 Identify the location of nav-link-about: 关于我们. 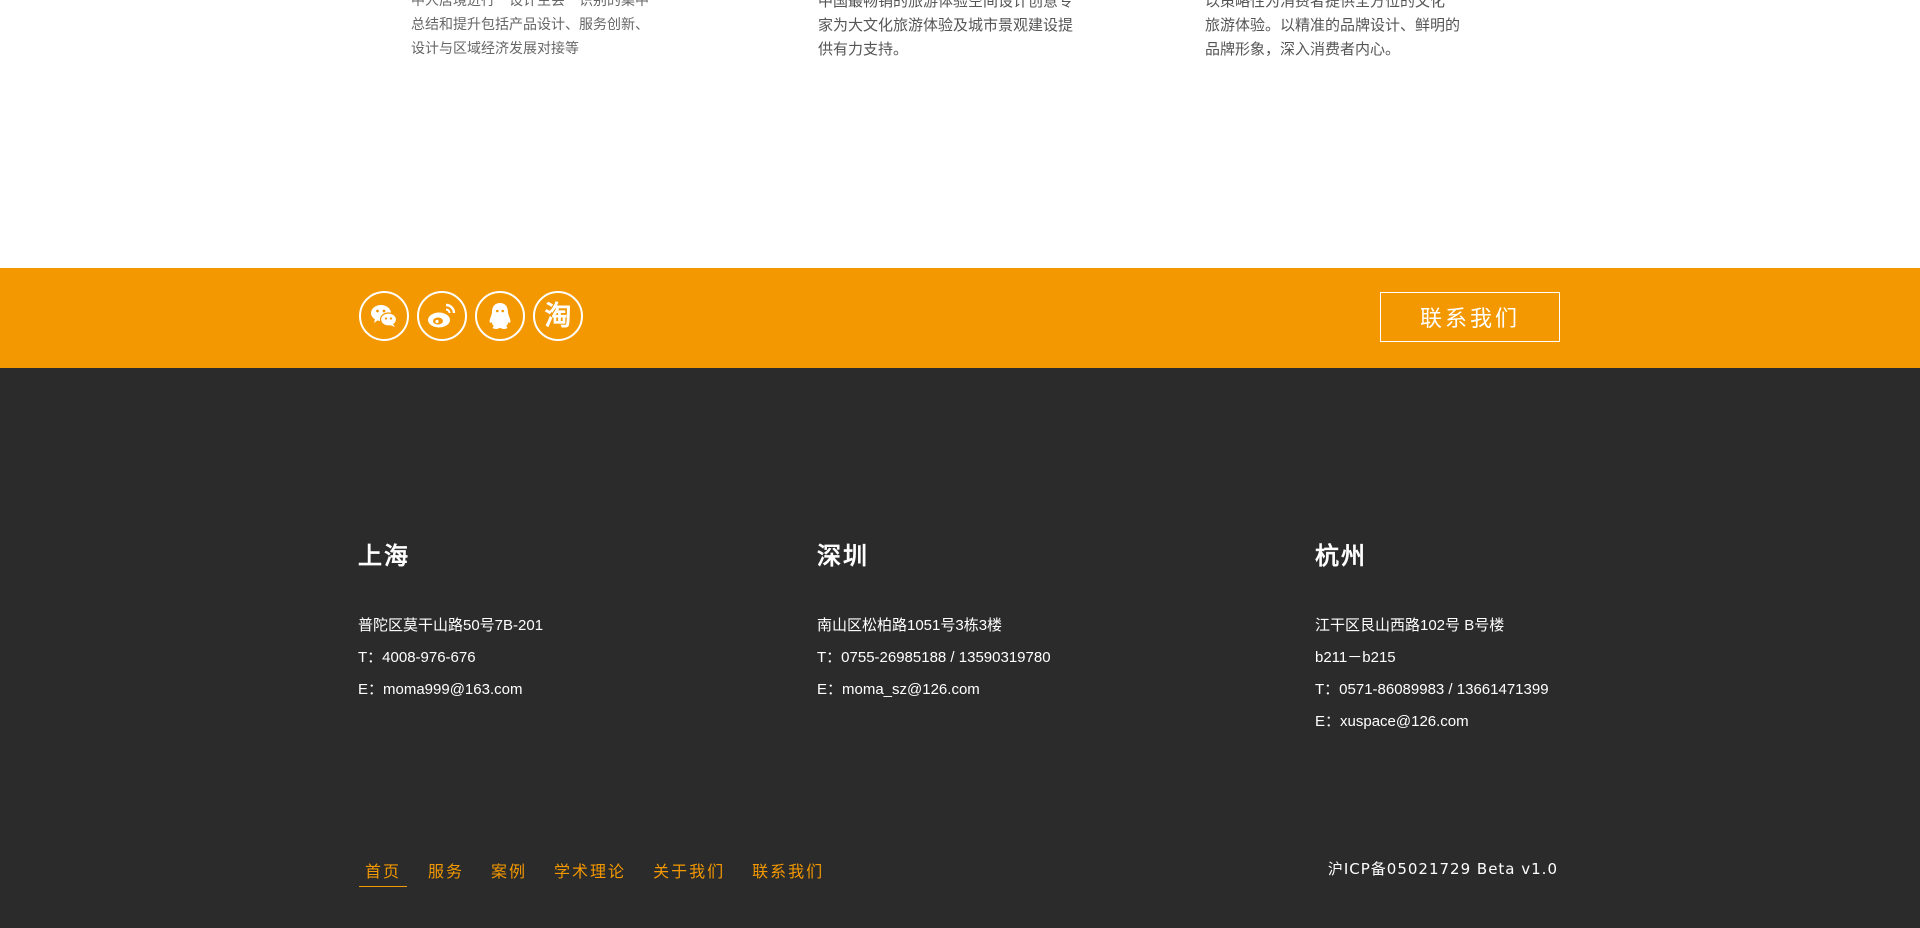
(689, 872).